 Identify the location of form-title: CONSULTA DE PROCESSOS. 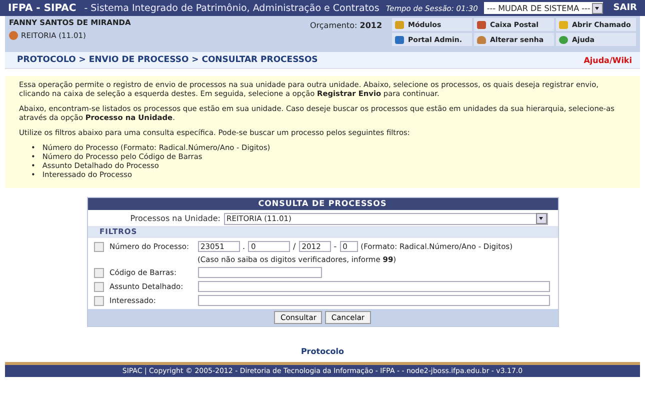
(323, 204).